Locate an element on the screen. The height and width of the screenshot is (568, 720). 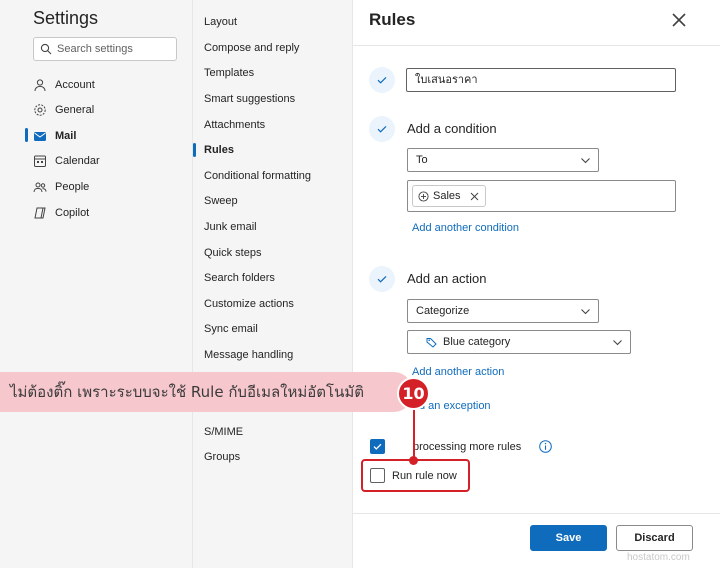
close-icon is located at coordinates (679, 20).